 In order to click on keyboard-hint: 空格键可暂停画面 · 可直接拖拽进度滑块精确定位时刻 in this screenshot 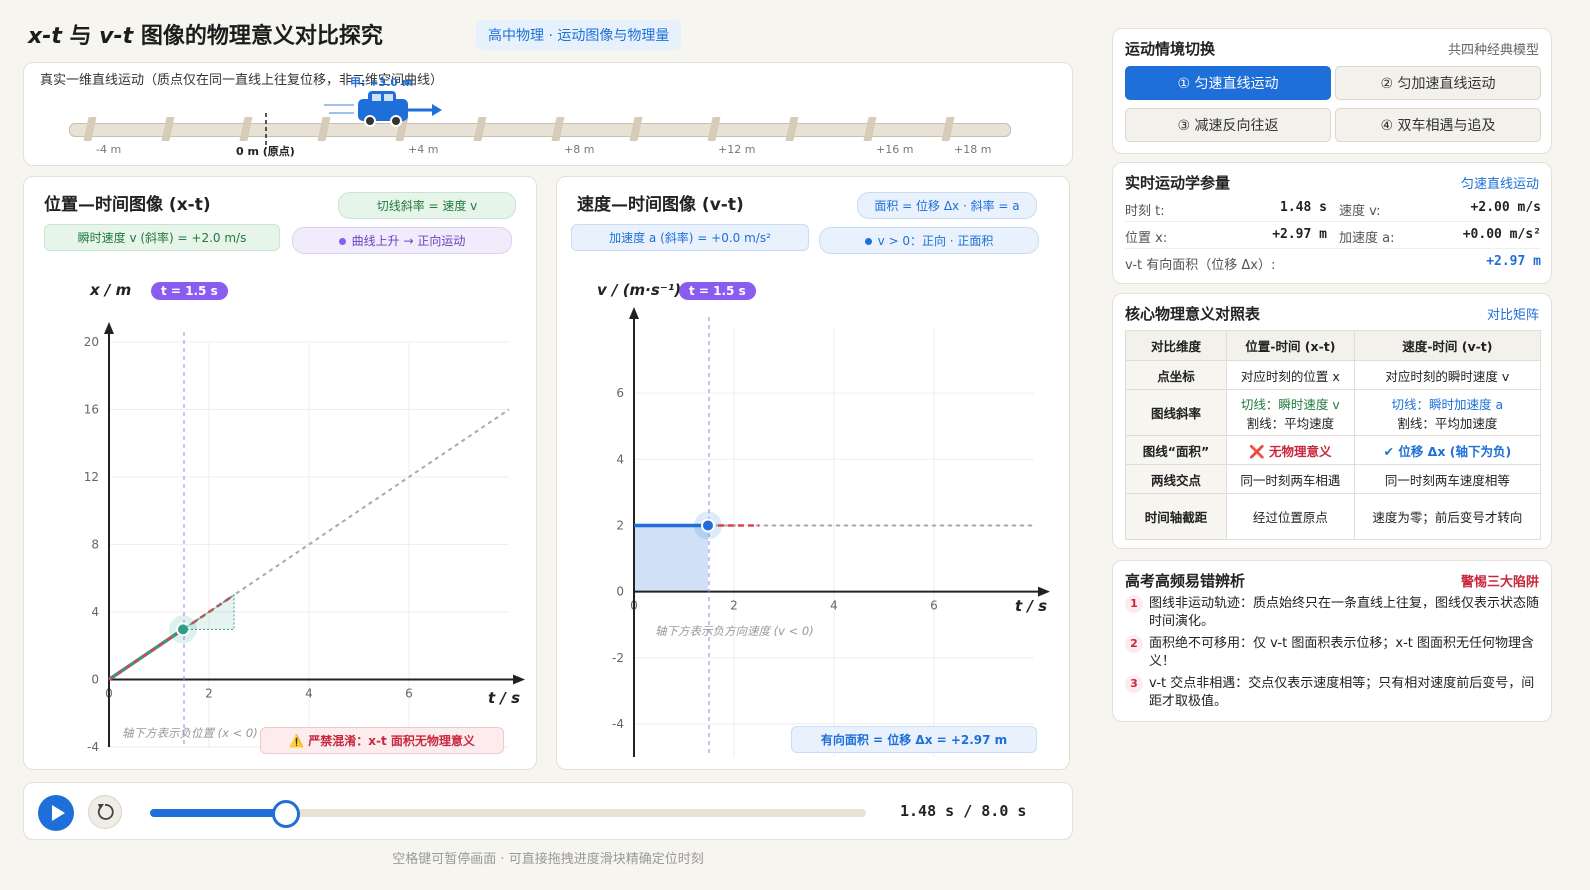, I will do `click(548, 859)`.